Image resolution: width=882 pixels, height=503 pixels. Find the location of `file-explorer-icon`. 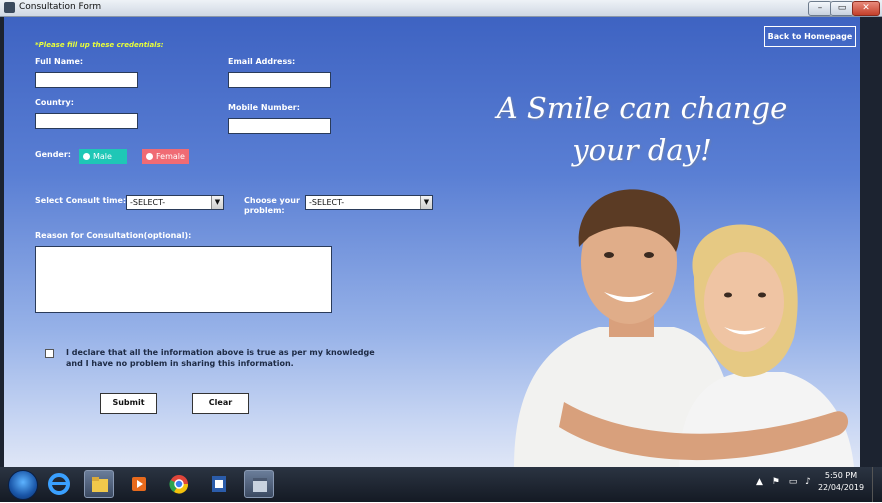

file-explorer-icon is located at coordinates (99, 484).